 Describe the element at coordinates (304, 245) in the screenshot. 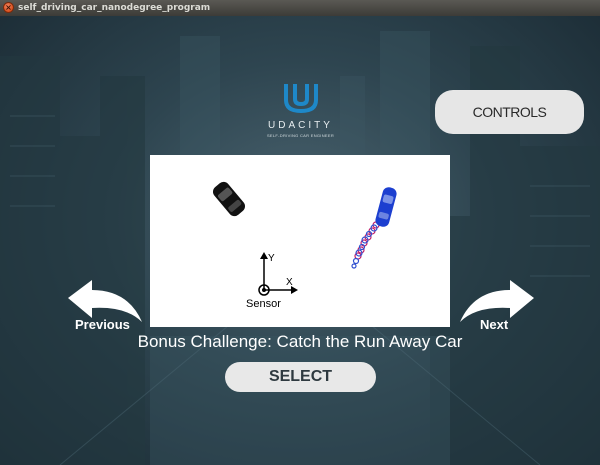

I see `preview-illustration: Y X Sensor` at that location.